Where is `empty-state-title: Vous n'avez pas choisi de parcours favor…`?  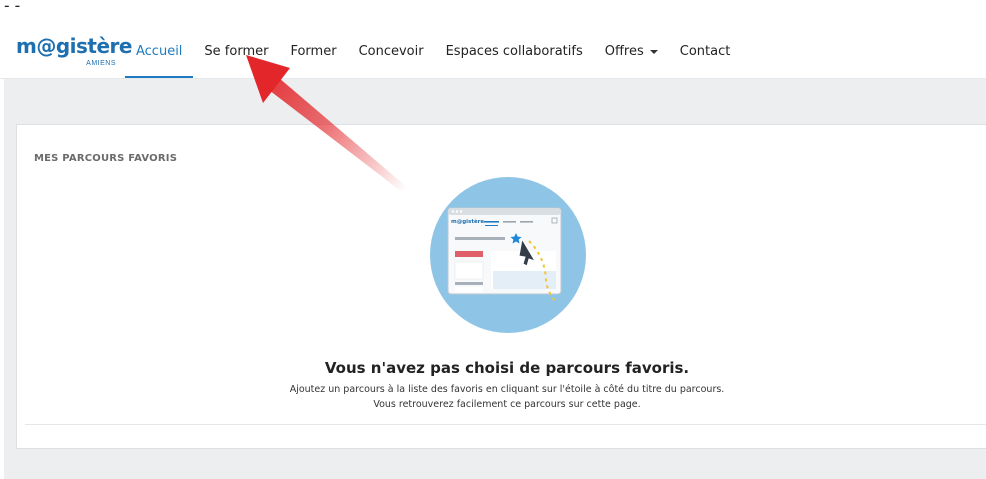 empty-state-title: Vous n'avez pas choisi de parcours favor… is located at coordinates (507, 368).